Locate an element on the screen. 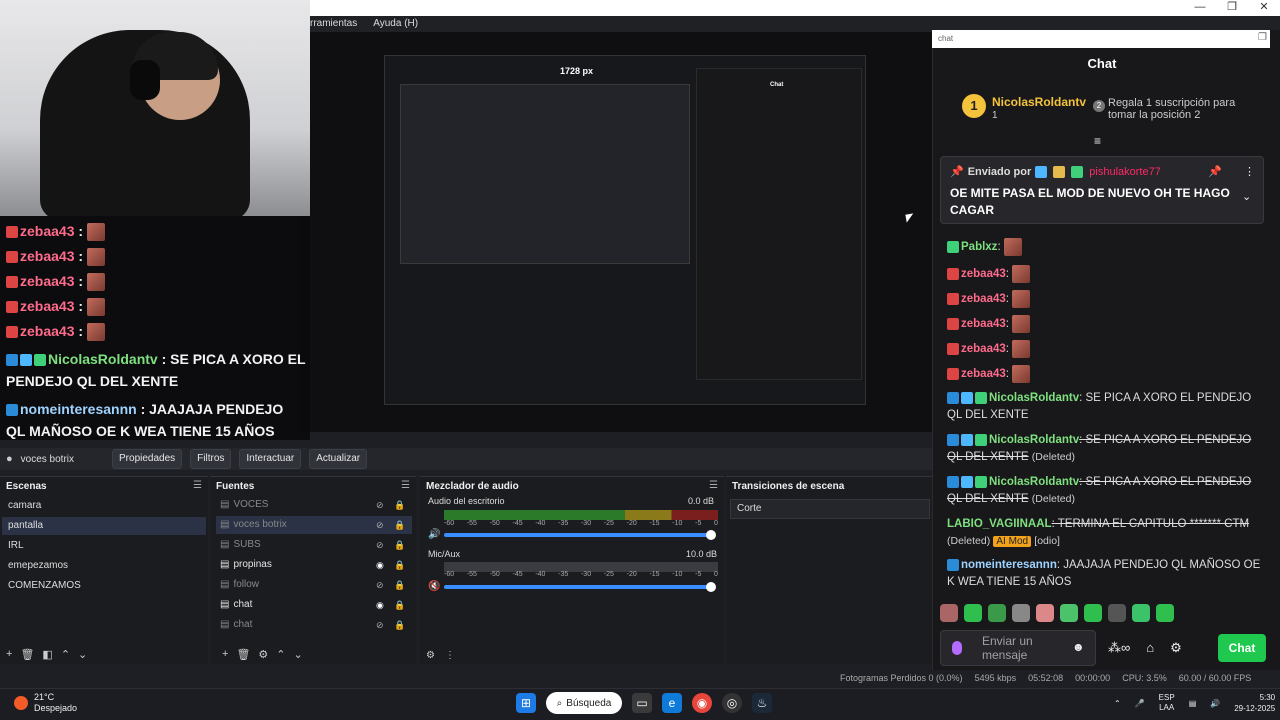  source-item: ▤ chat ◉ 🔒 is located at coordinates (314, 605).